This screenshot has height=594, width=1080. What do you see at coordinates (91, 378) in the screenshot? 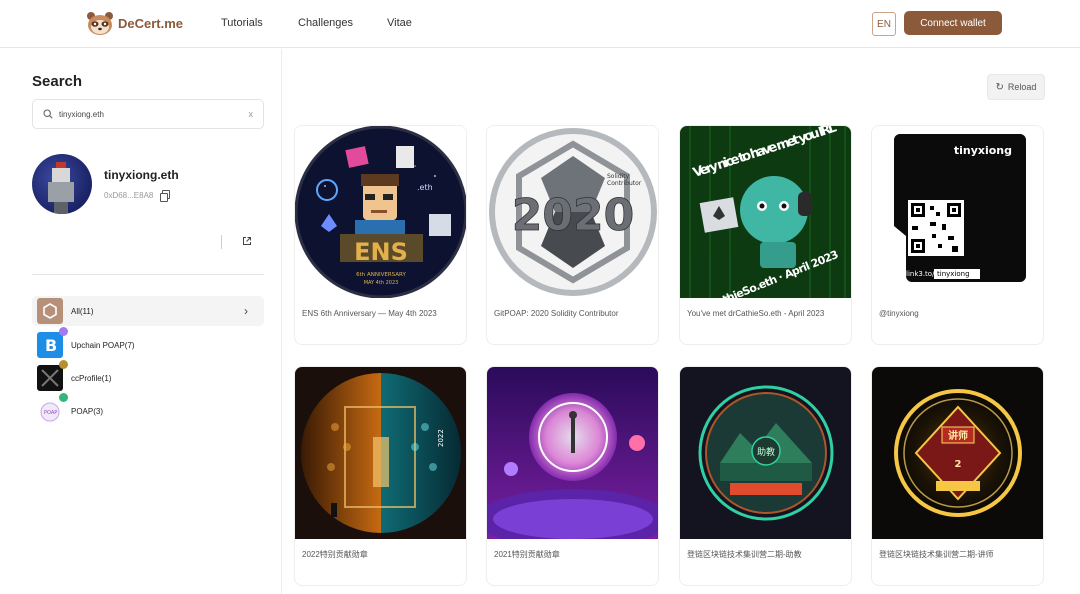
I see `category-label: ccProfile(1)` at bounding box center [91, 378].